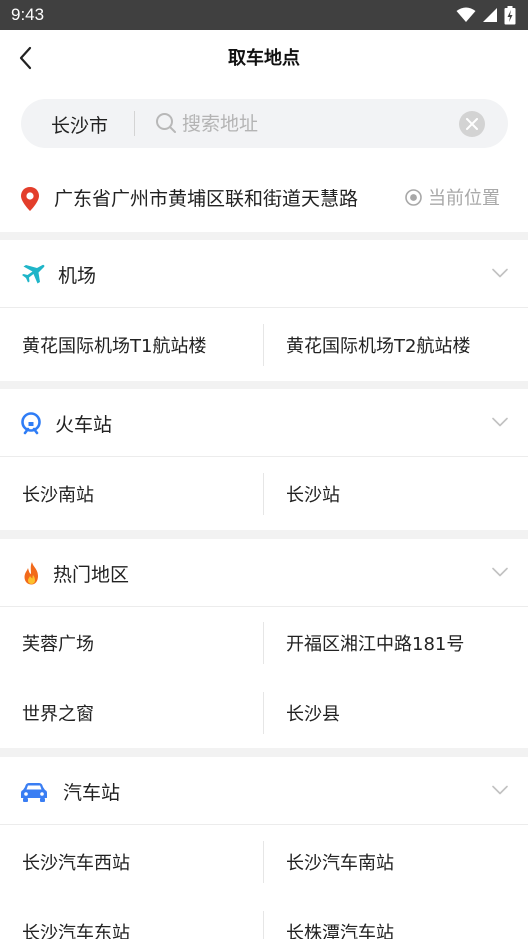 The height and width of the screenshot is (939, 528). I want to click on location-item: 长株潭汽车站, so click(406, 918).